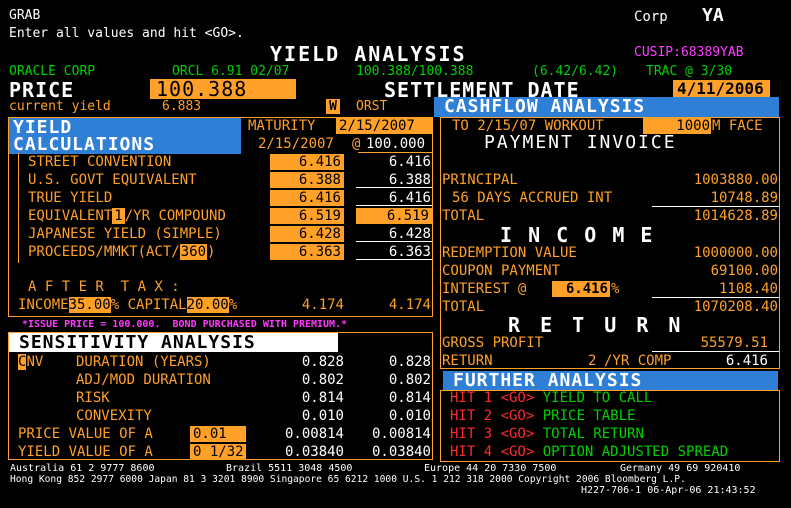  Describe the element at coordinates (296, 144) in the screenshot. I see `workout-date: 2/15/2007` at that location.